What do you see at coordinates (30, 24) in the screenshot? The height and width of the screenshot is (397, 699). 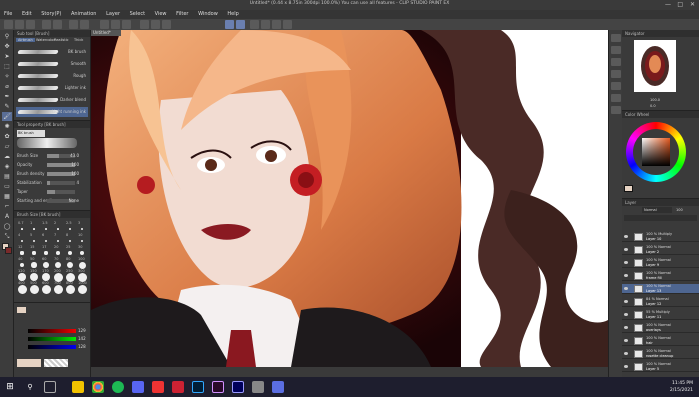 I see `save-icon` at bounding box center [30, 24].